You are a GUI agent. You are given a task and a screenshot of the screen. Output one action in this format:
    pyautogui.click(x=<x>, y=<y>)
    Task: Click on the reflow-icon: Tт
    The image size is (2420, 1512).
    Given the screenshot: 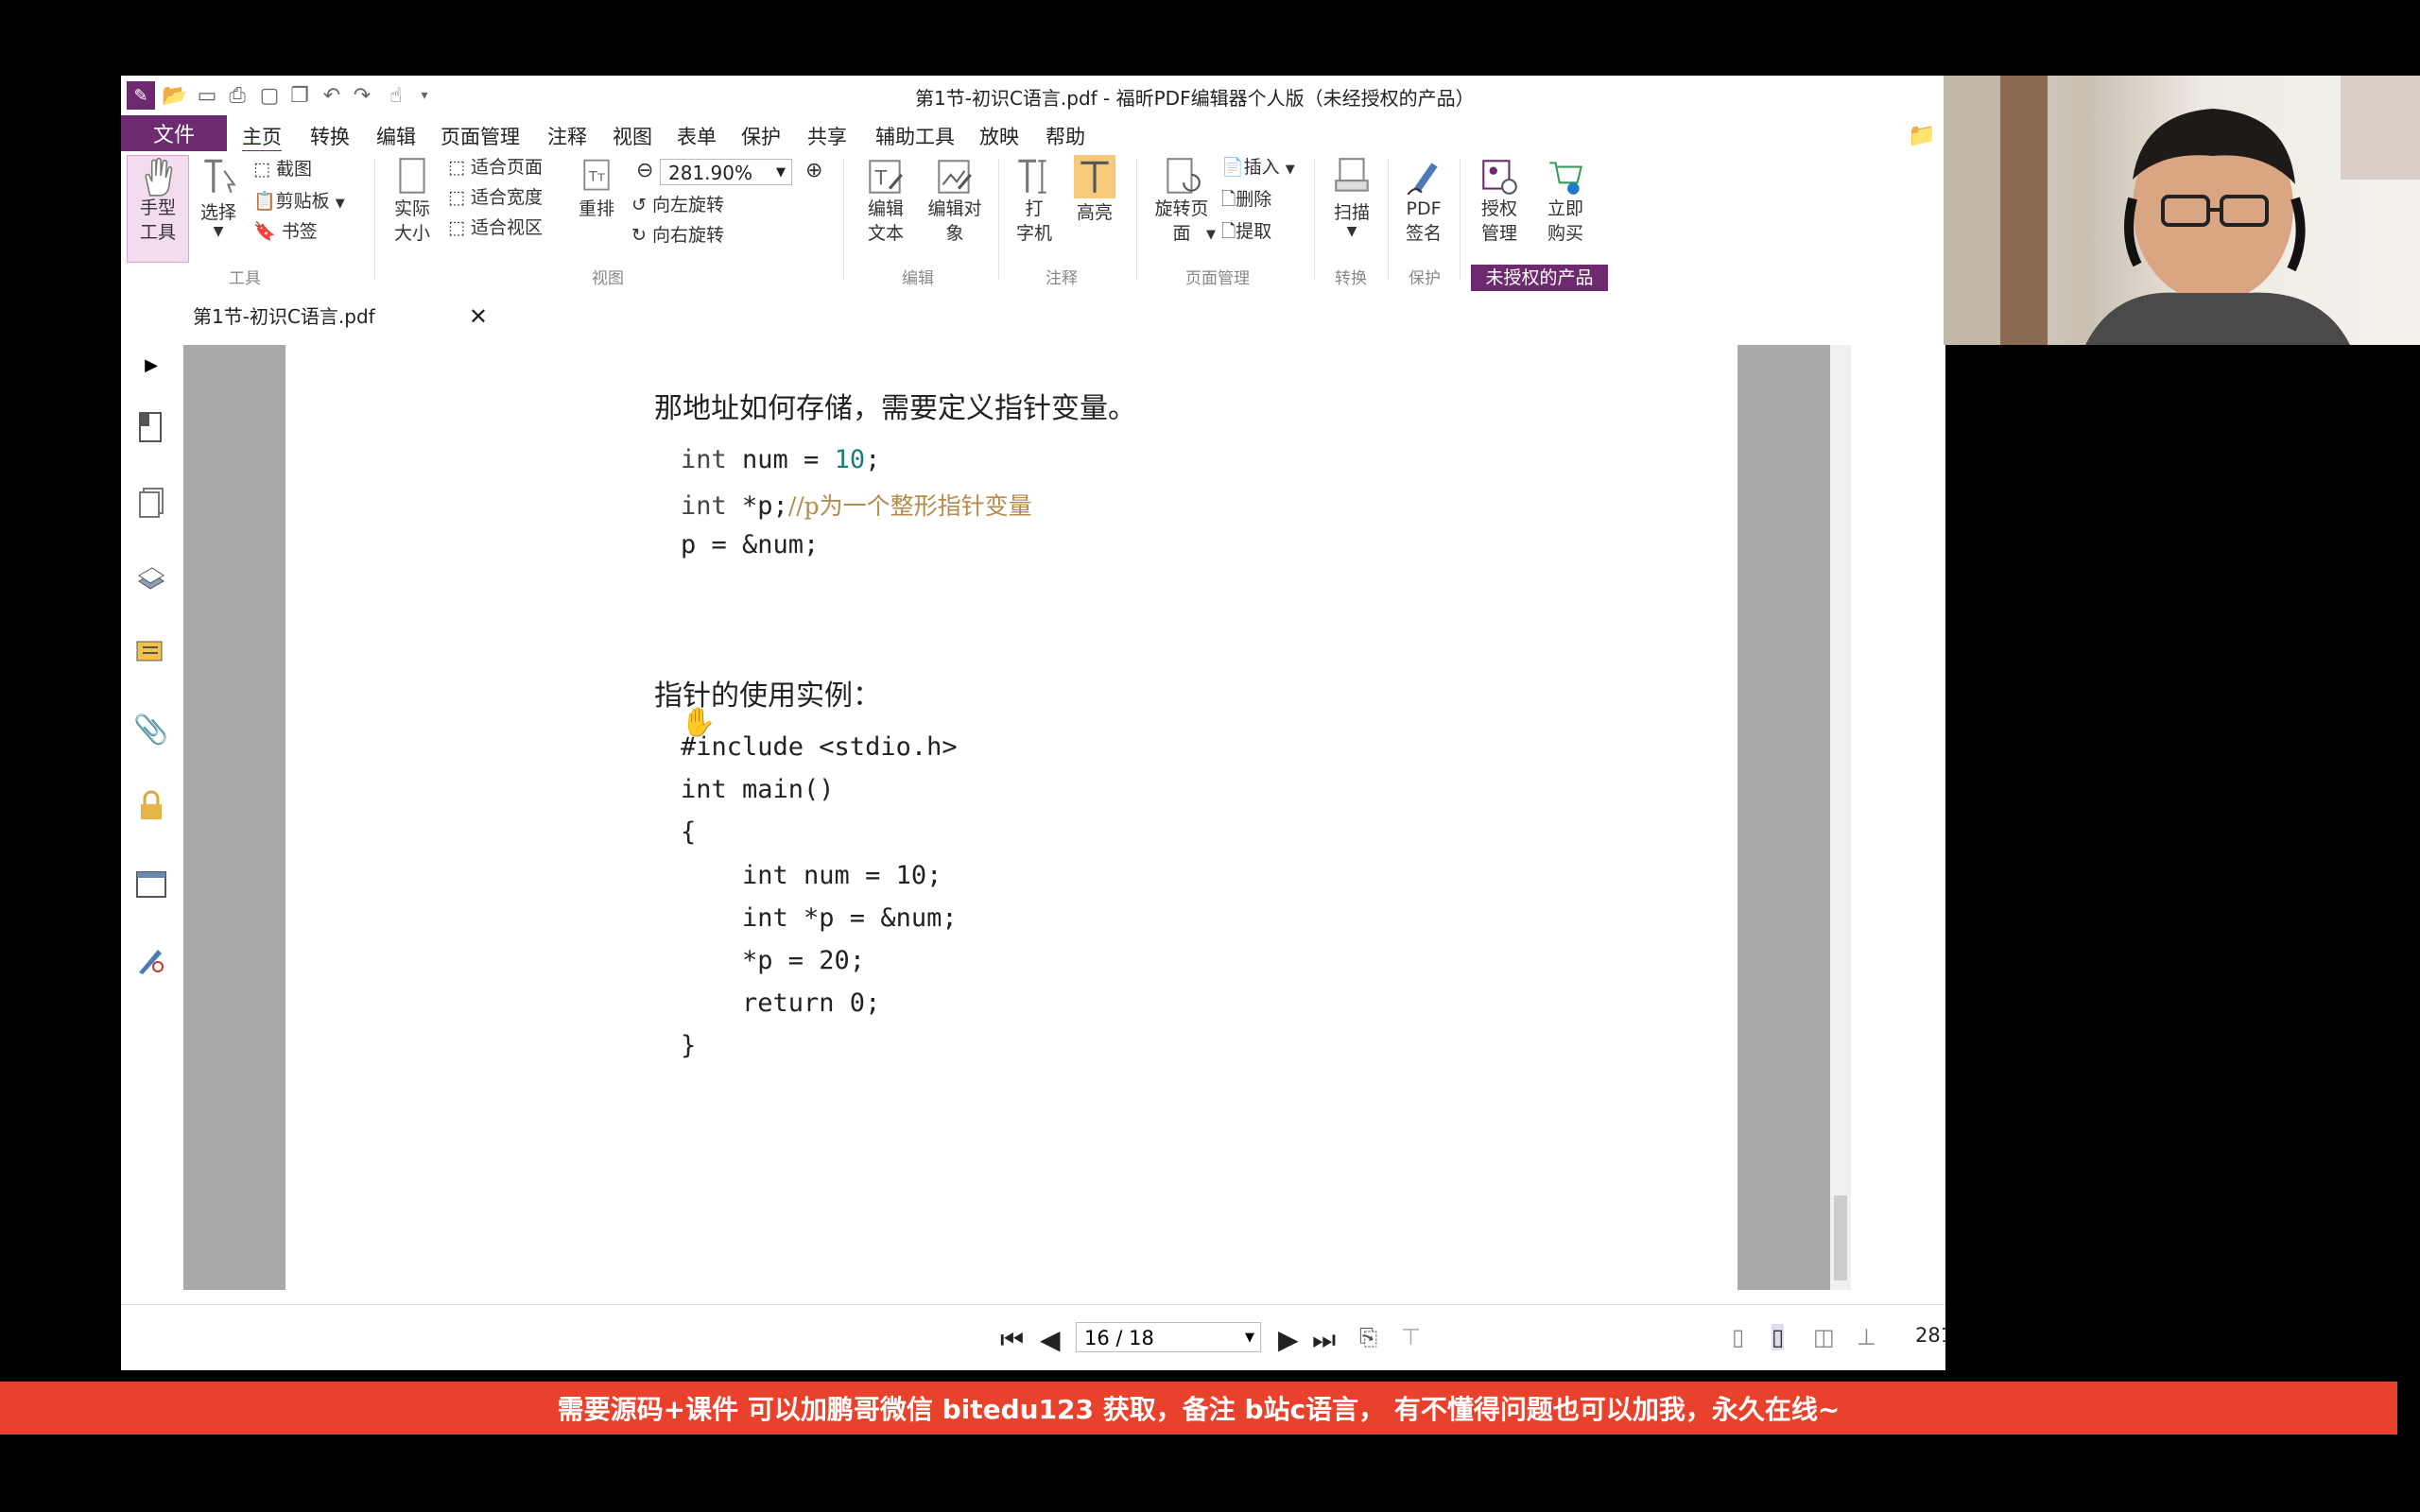 What is the action you would take?
    pyautogui.click(x=596, y=175)
    